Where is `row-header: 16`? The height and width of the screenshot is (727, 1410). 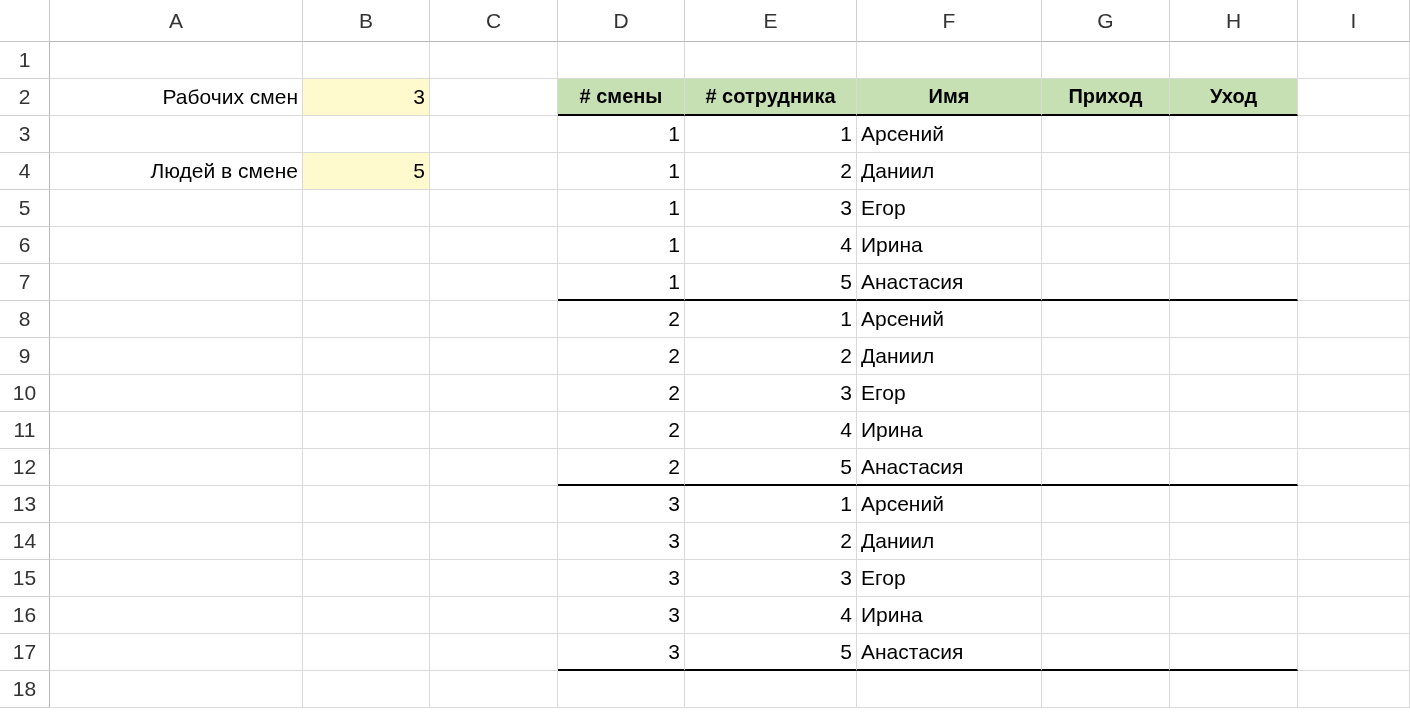 row-header: 16 is located at coordinates (25, 615).